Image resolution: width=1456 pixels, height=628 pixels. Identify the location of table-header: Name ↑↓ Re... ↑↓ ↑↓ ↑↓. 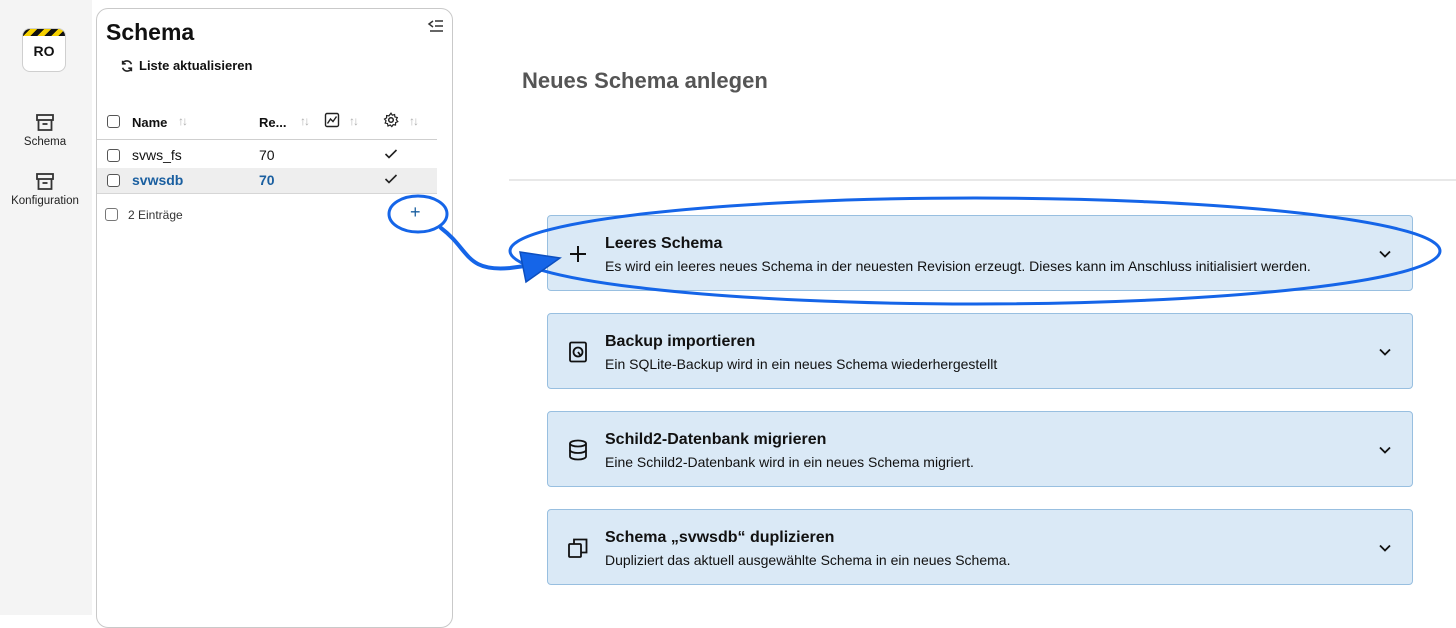
(267, 123).